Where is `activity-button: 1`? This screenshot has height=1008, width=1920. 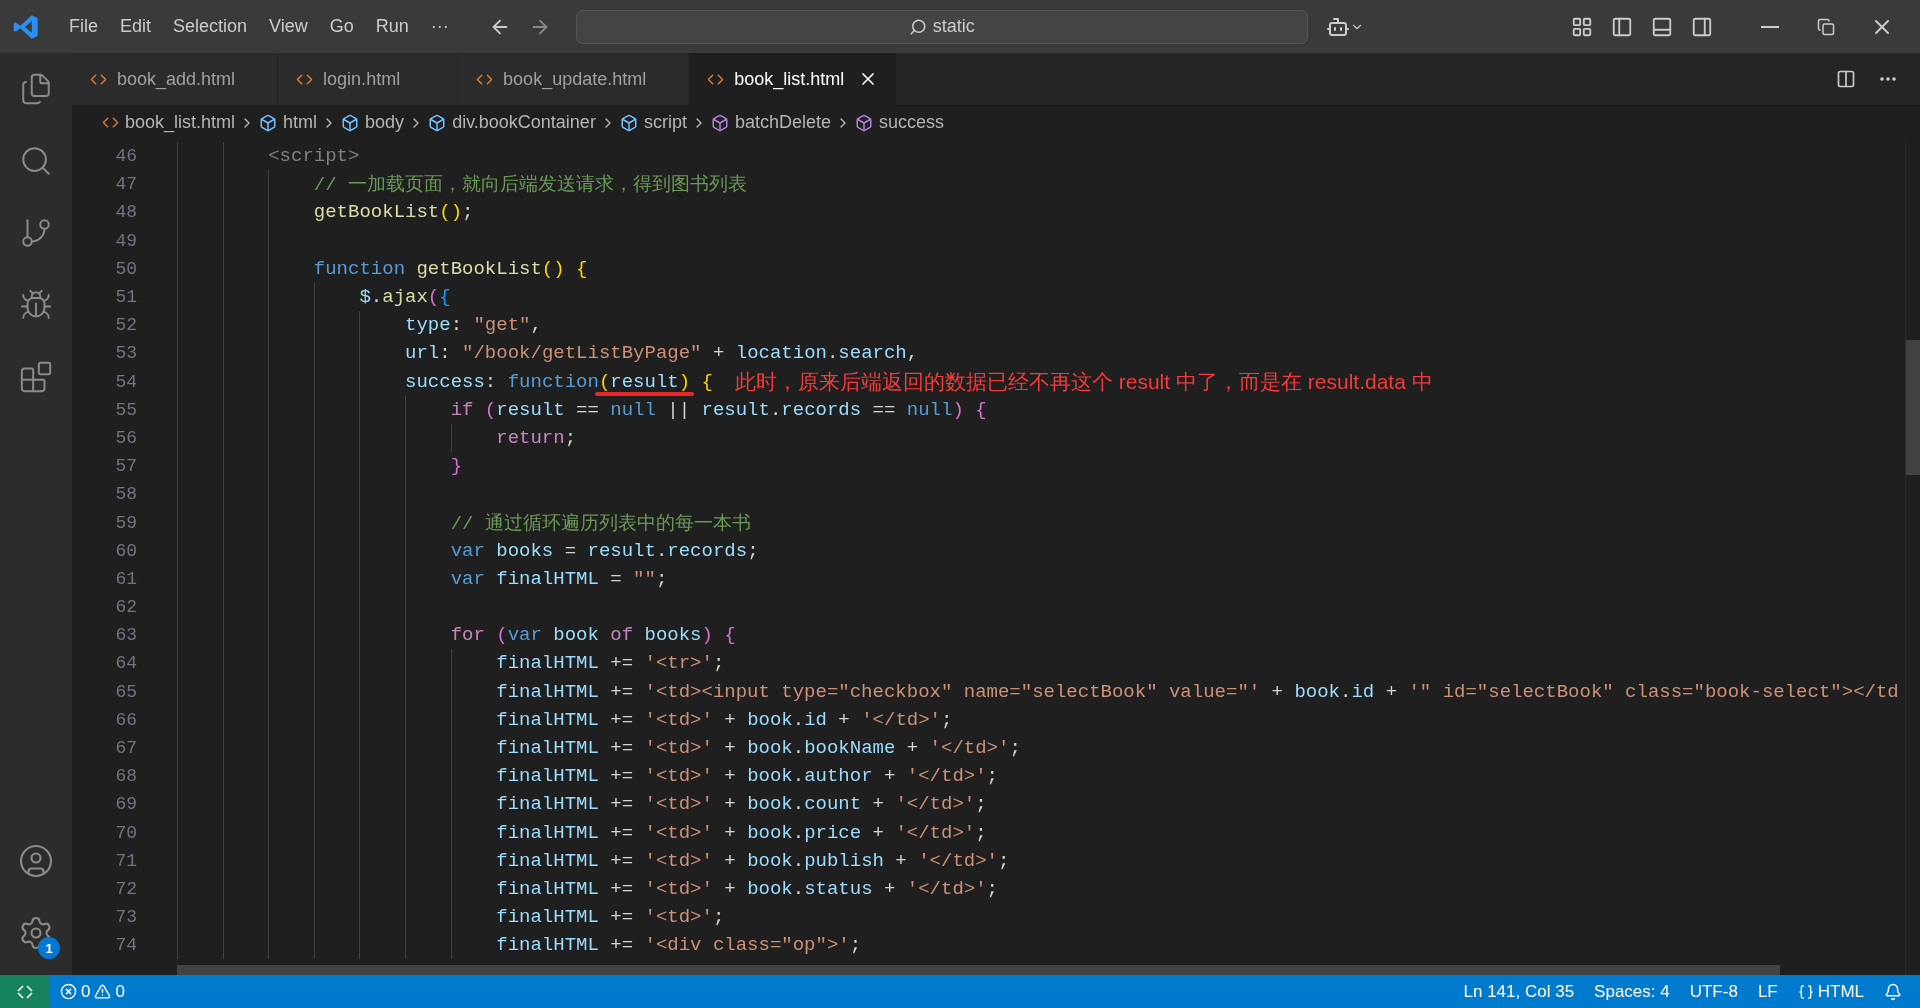
activity-button: 1 is located at coordinates (36, 933).